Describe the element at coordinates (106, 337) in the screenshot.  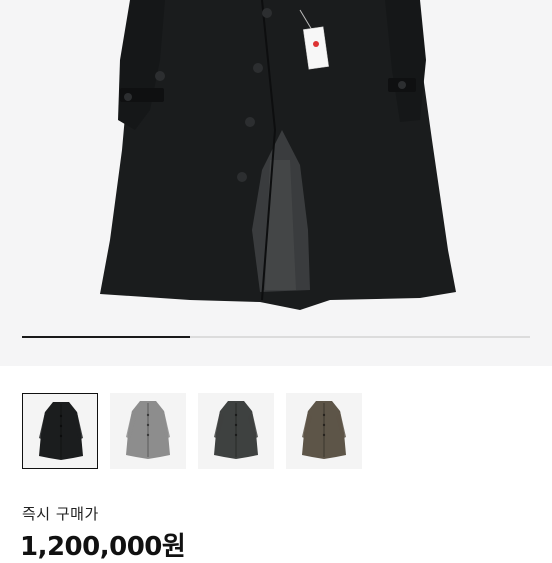
I see `carousel-progress-fill` at that location.